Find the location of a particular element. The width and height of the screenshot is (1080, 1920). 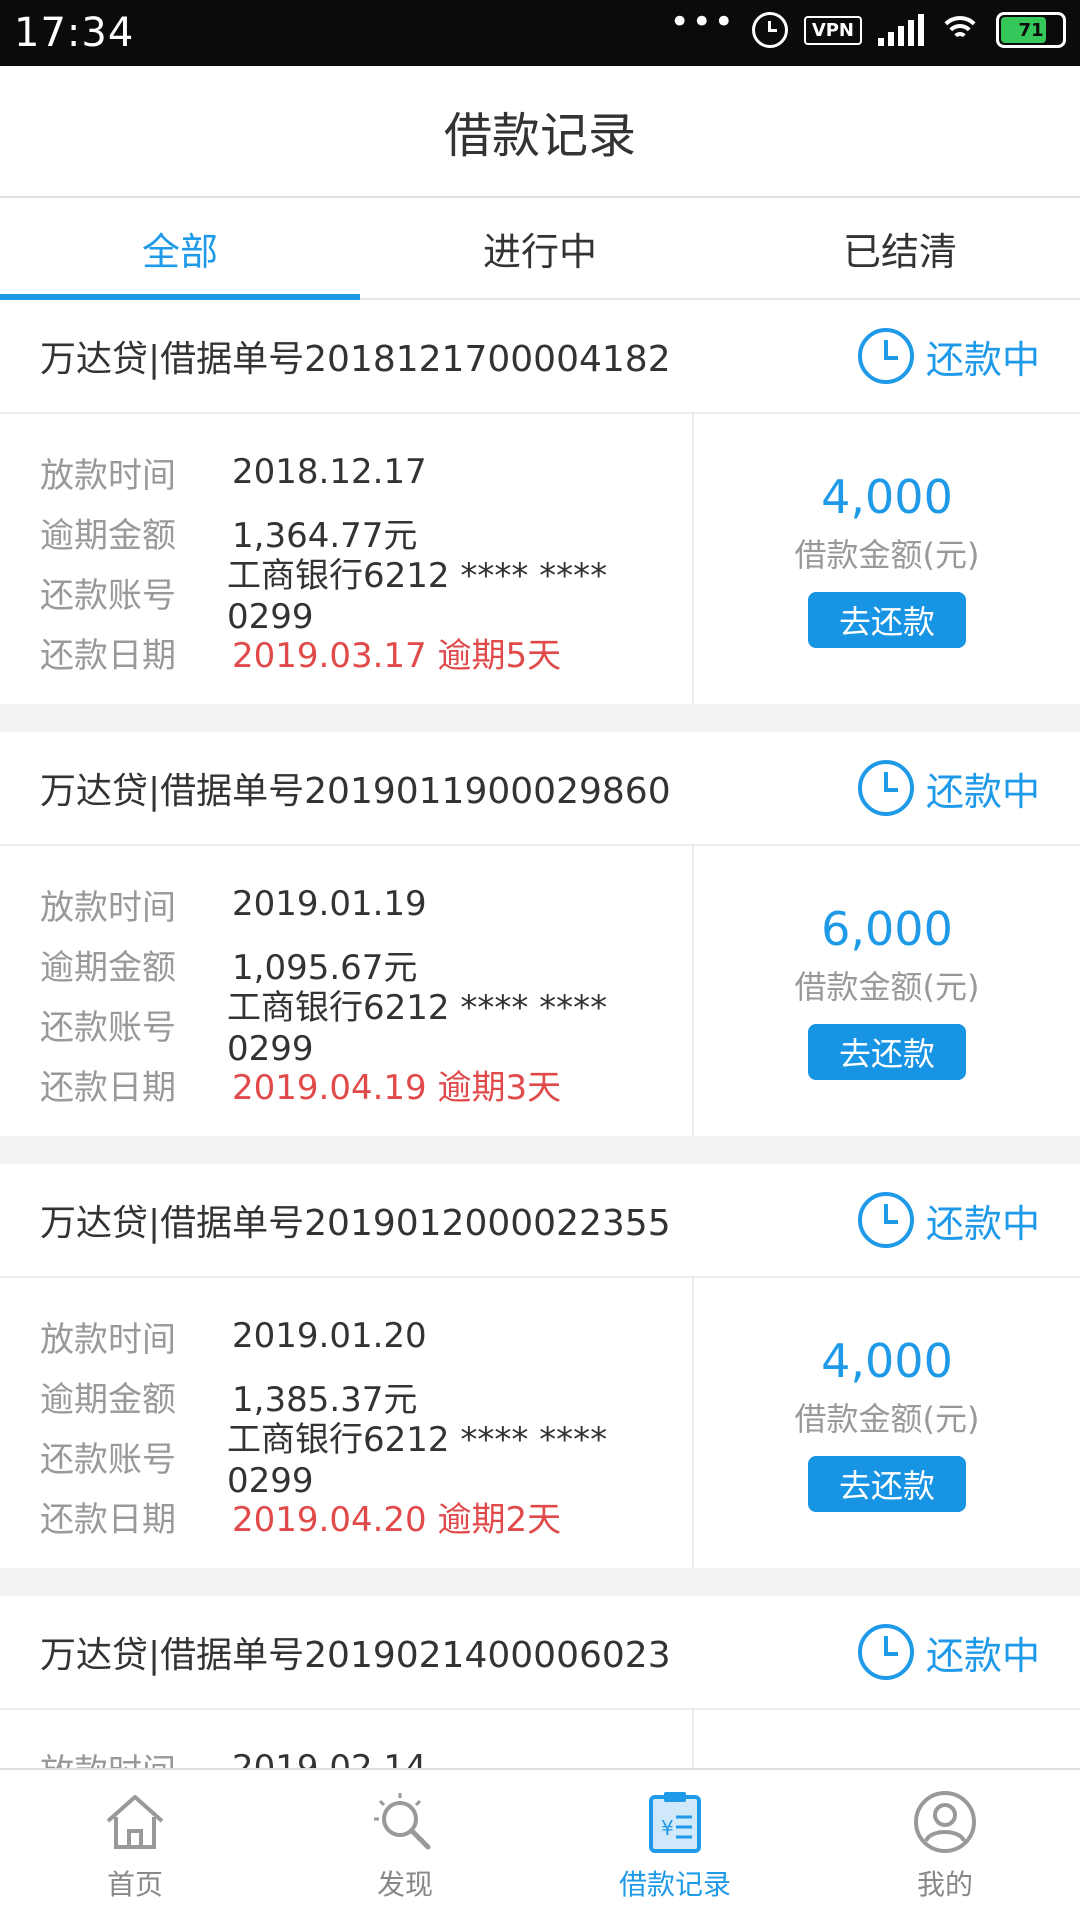

loan-info: 放款时间2019.02.14 is located at coordinates (347, 1740).